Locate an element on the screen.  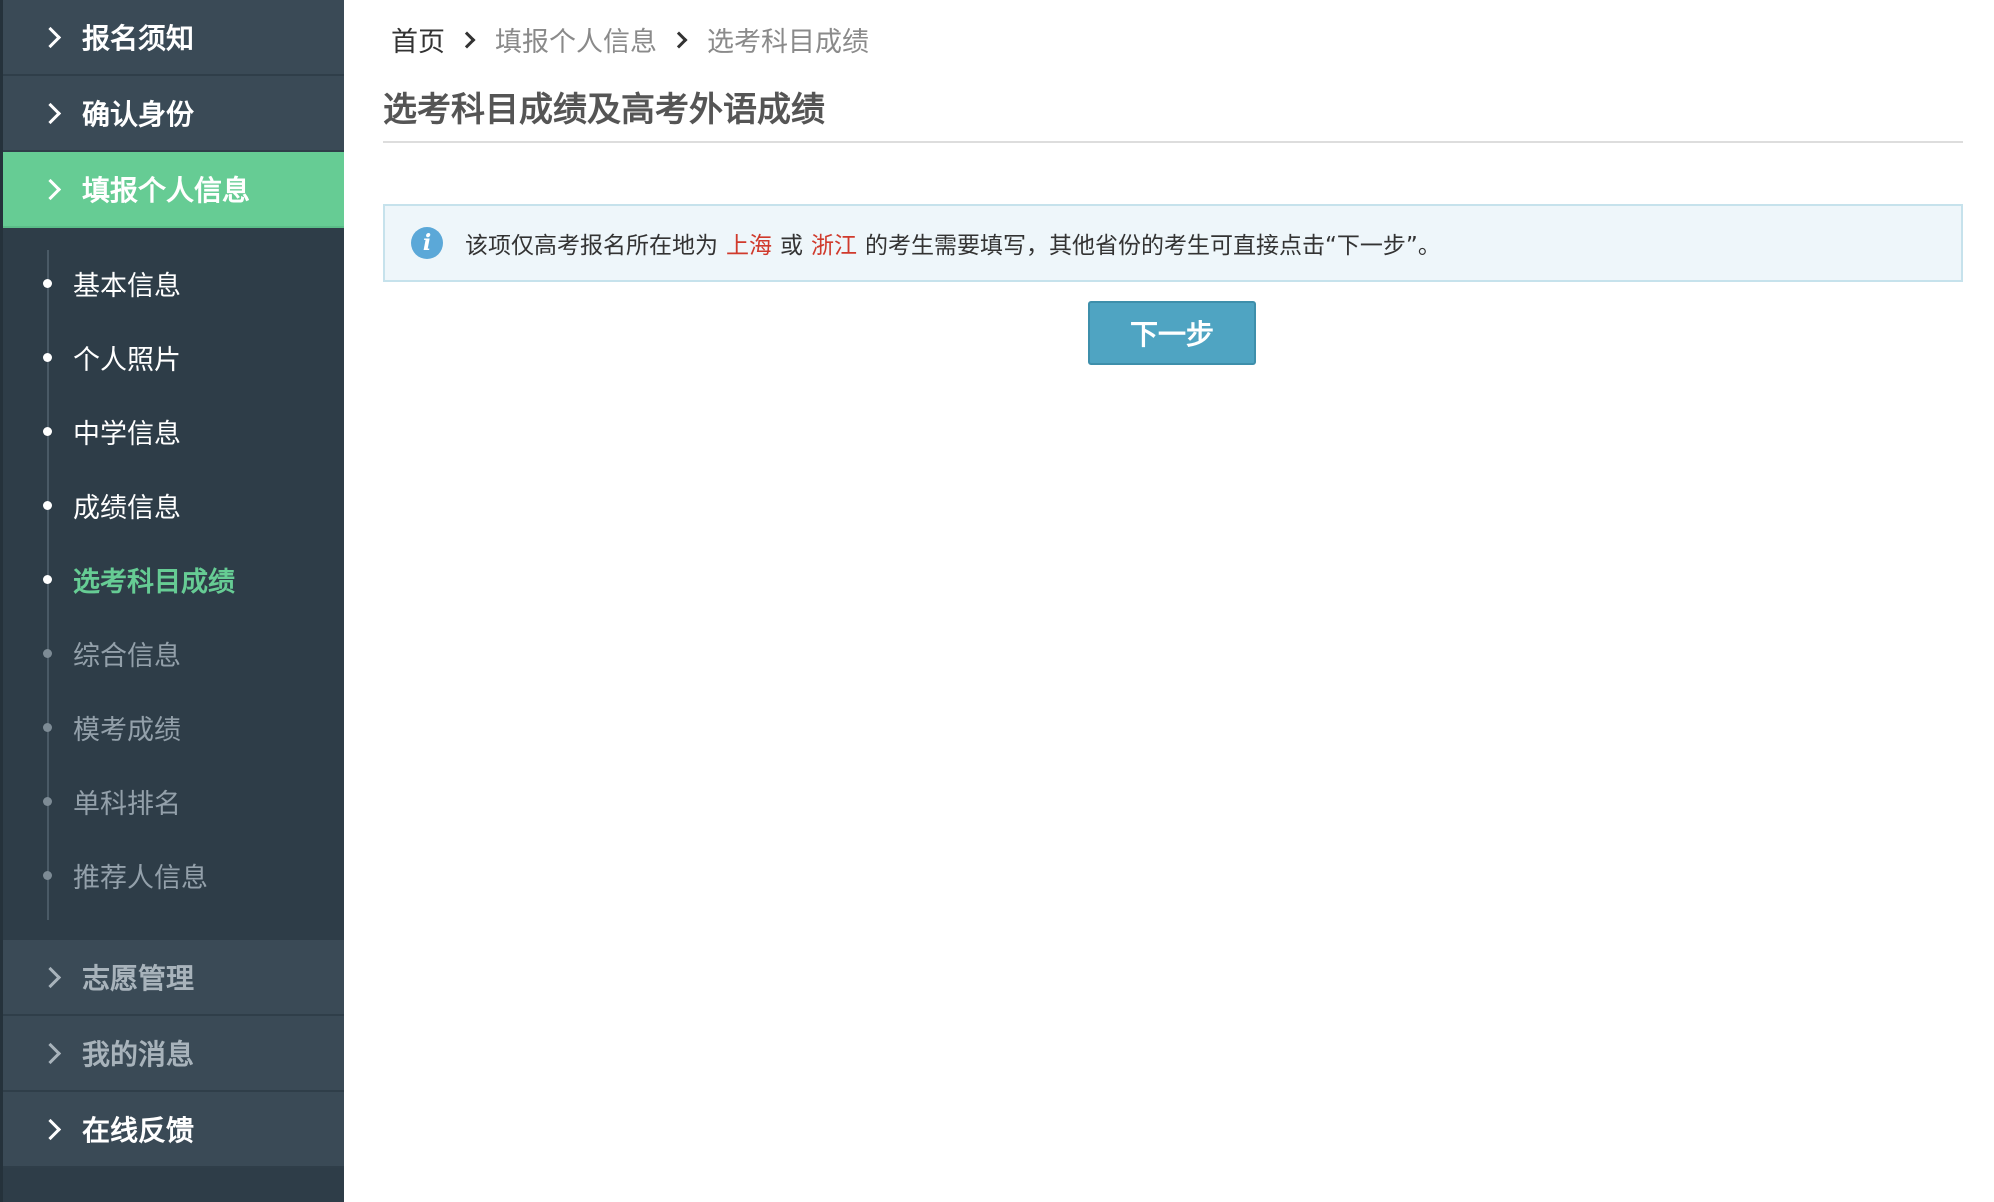
submenu-item-label: 成绩信息 is located at coordinates (127, 508).